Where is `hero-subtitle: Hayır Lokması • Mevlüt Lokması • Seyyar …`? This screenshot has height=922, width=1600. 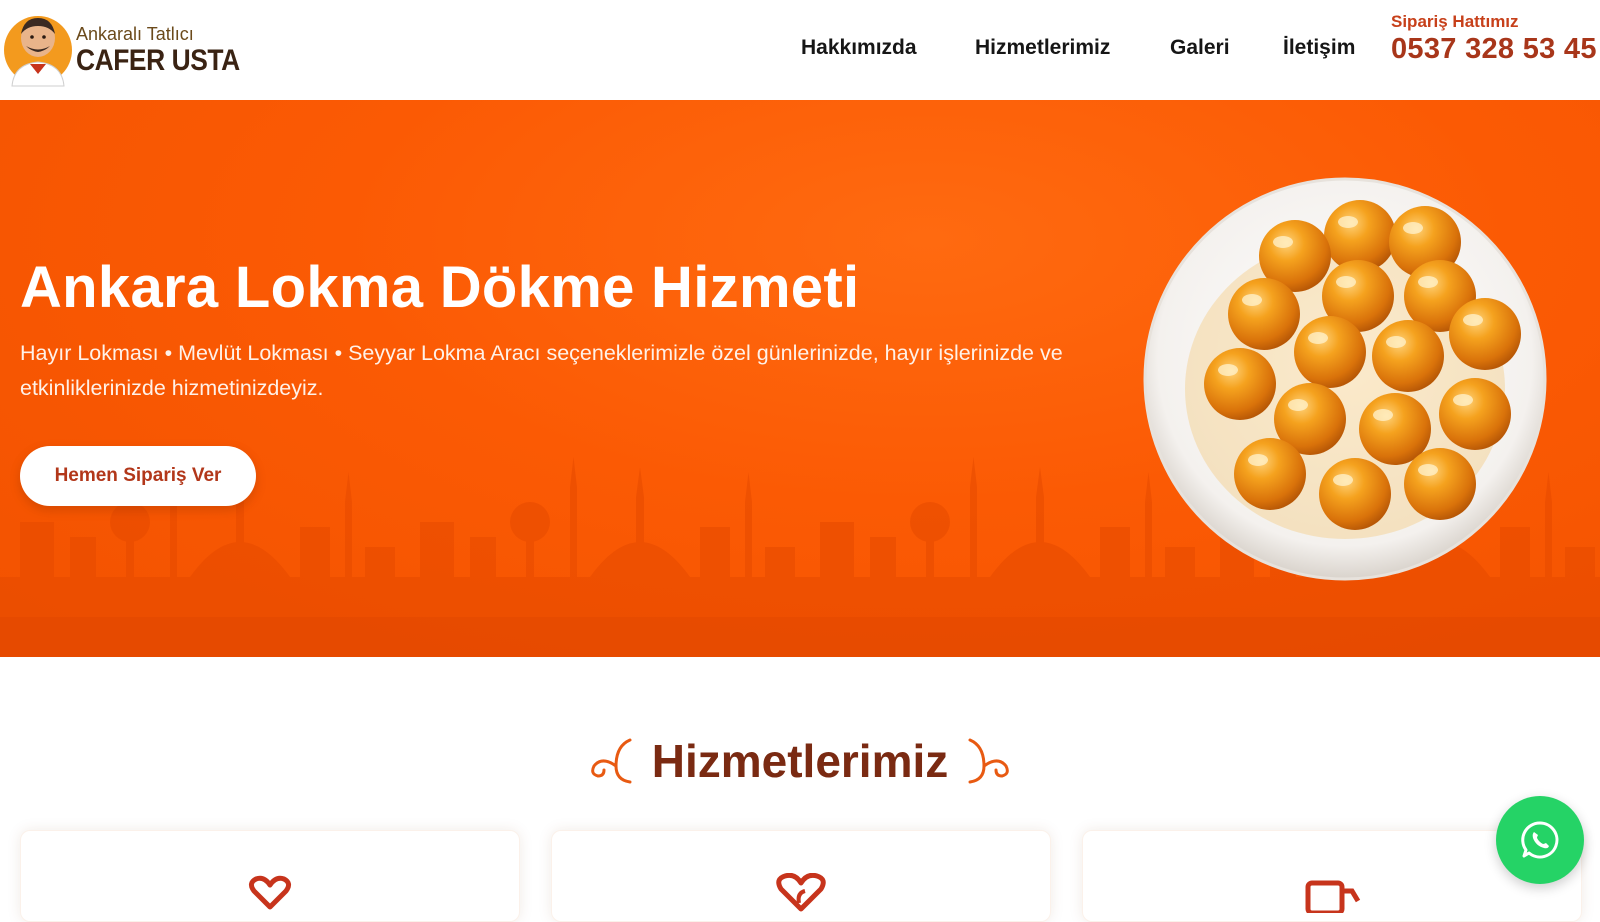 hero-subtitle: Hayır Lokması • Mevlüt Lokması • Seyyar … is located at coordinates (541, 370).